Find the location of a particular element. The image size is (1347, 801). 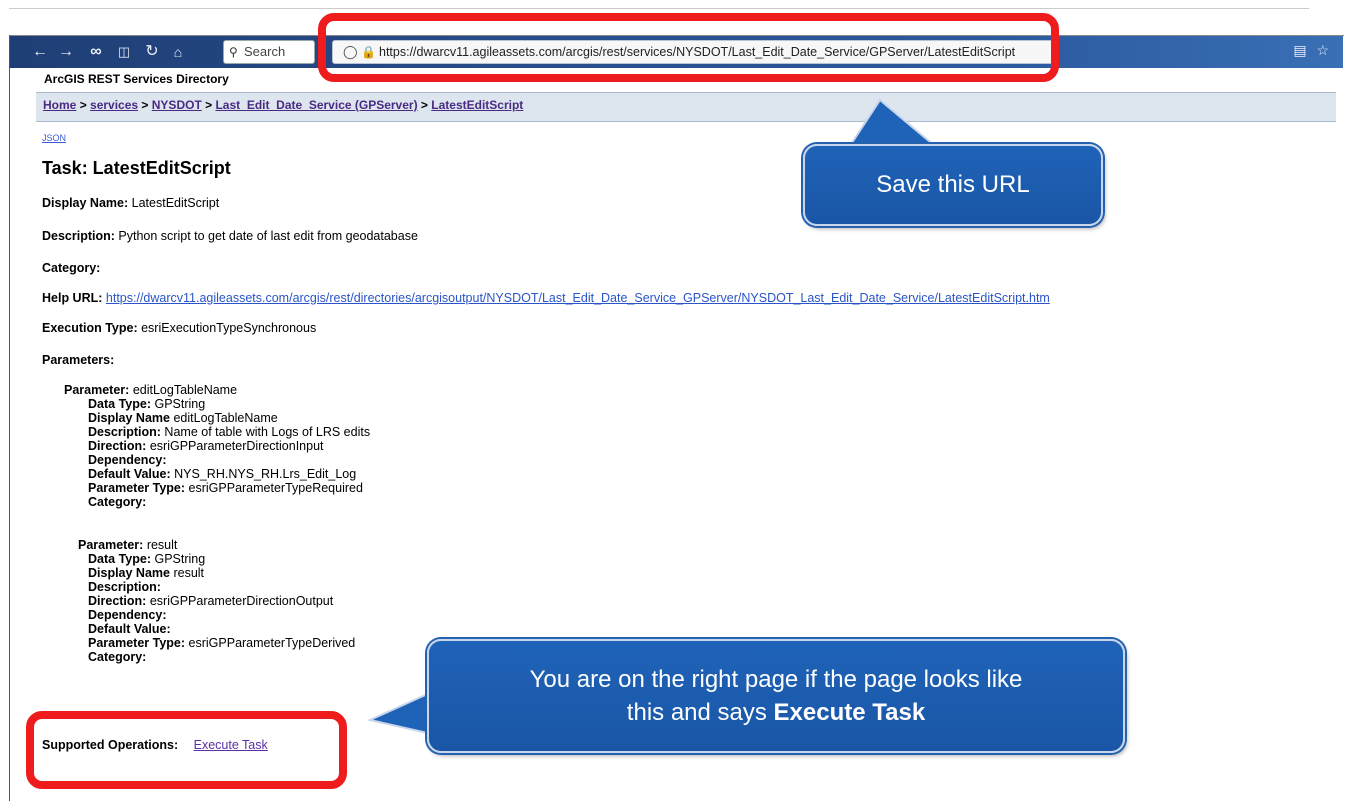

callout-line-2-prefix: this and says is located at coordinates (700, 712).